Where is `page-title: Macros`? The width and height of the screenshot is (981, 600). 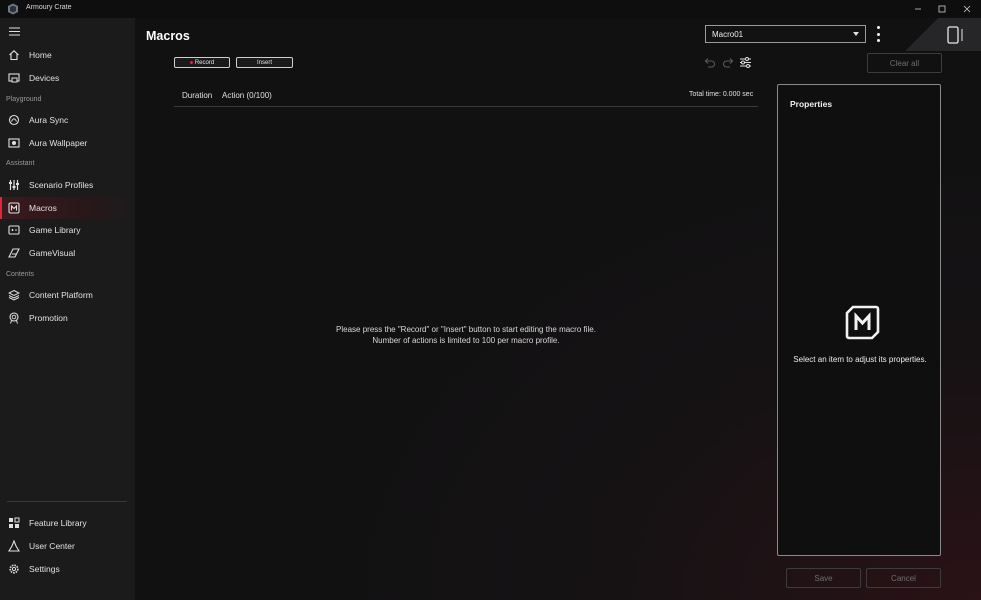 page-title: Macros is located at coordinates (168, 36).